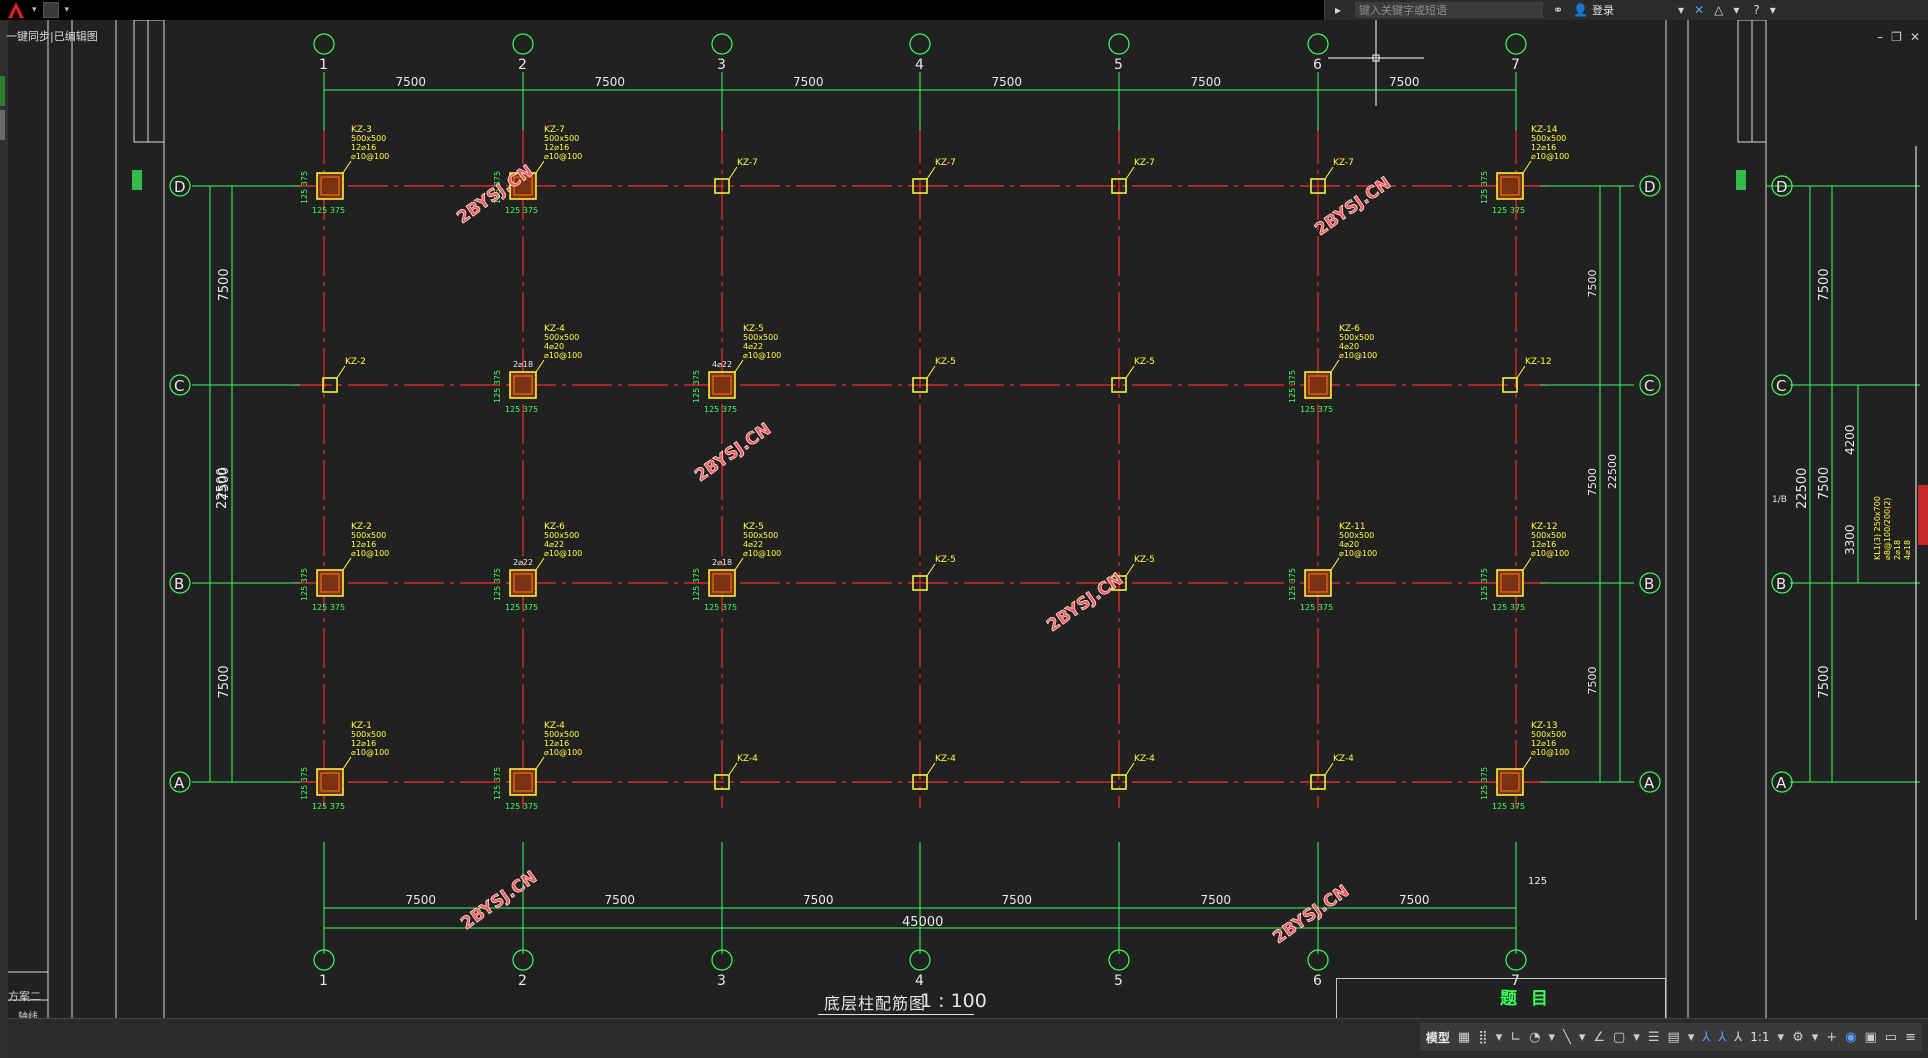  What do you see at coordinates (421, 900) in the screenshot?
I see `dim-text-bottom-1: 7500` at bounding box center [421, 900].